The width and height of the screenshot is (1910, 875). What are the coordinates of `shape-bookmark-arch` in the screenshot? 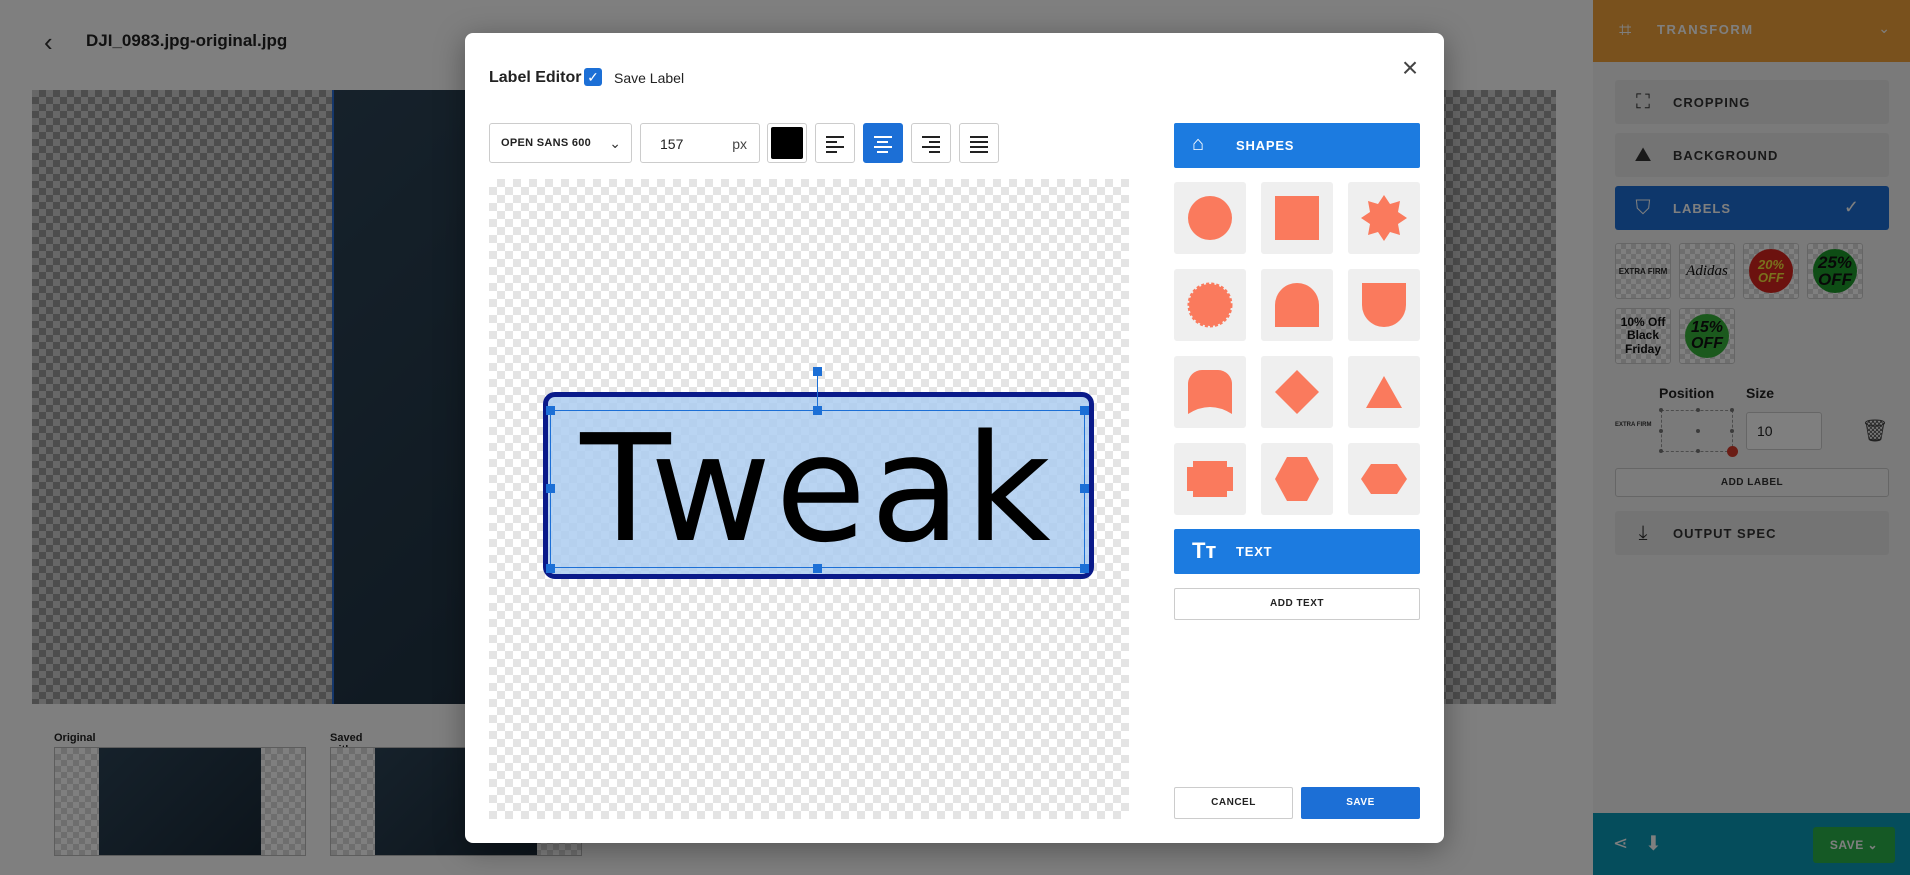 It's located at (1210, 392).